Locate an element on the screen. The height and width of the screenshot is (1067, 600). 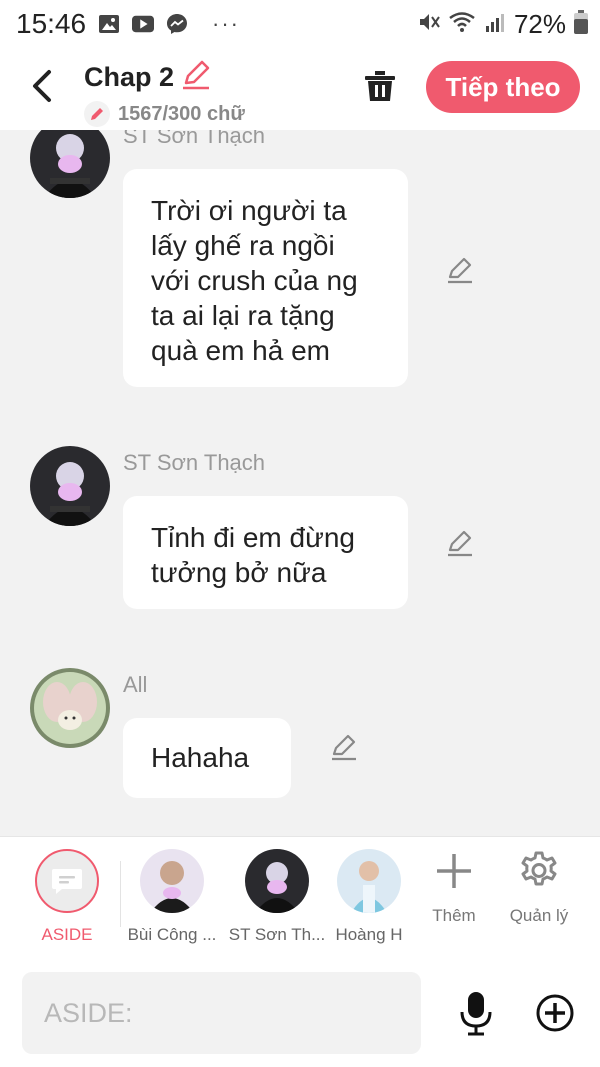
word-count-pencil-icon is located at coordinates (97, 114).